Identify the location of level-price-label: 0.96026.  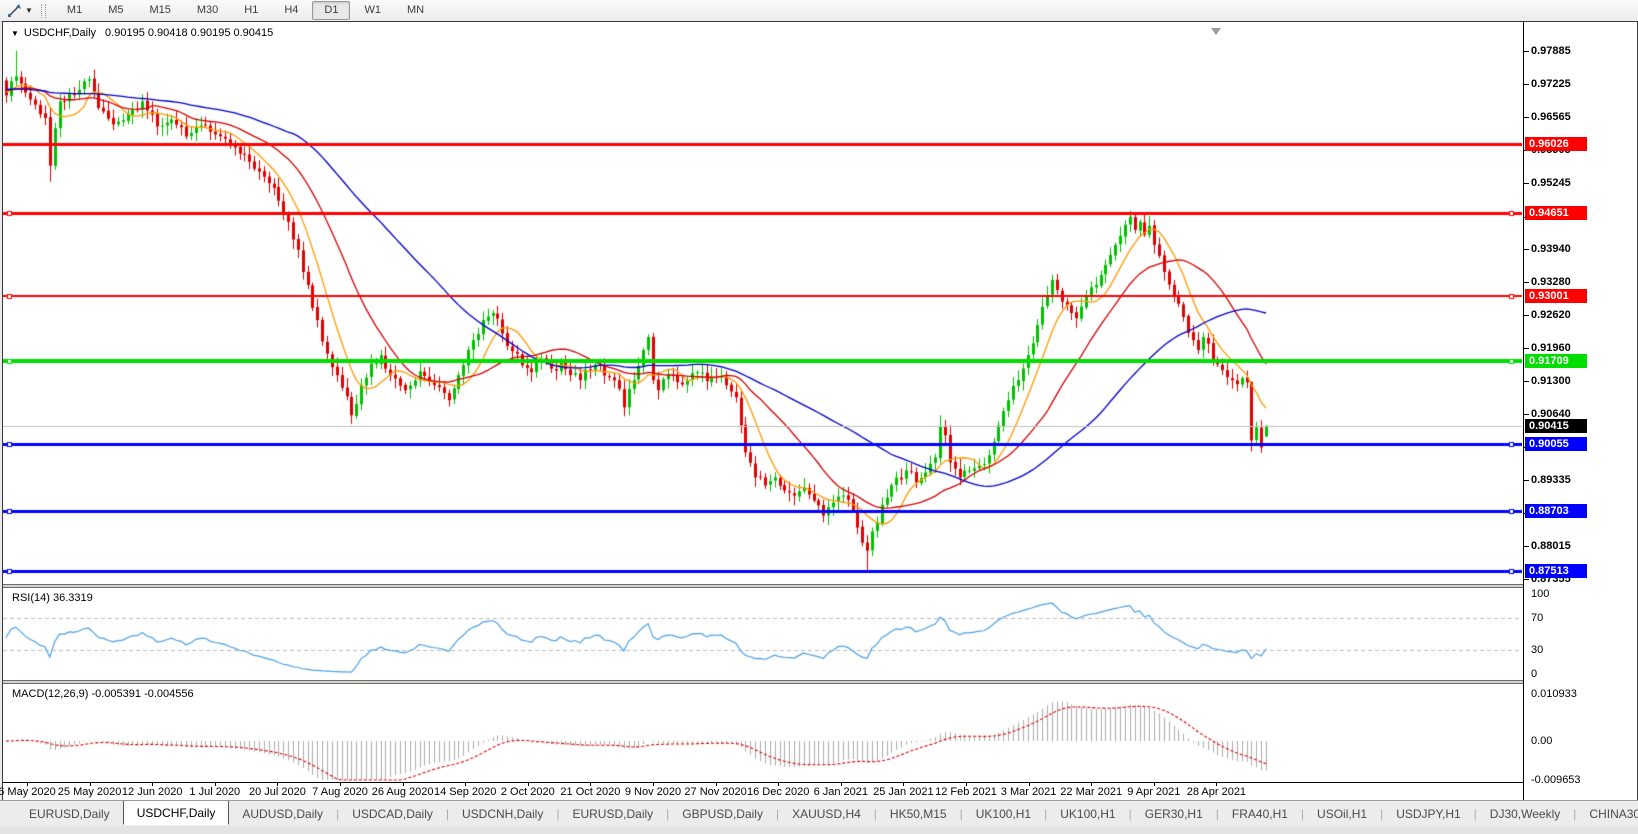
(1556, 144).